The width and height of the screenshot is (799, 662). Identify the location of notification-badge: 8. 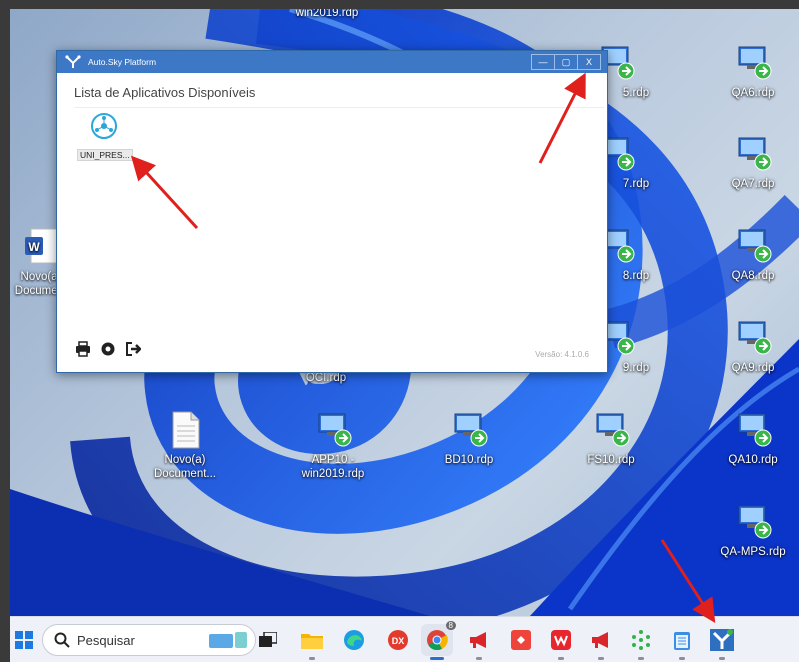
(450, 625).